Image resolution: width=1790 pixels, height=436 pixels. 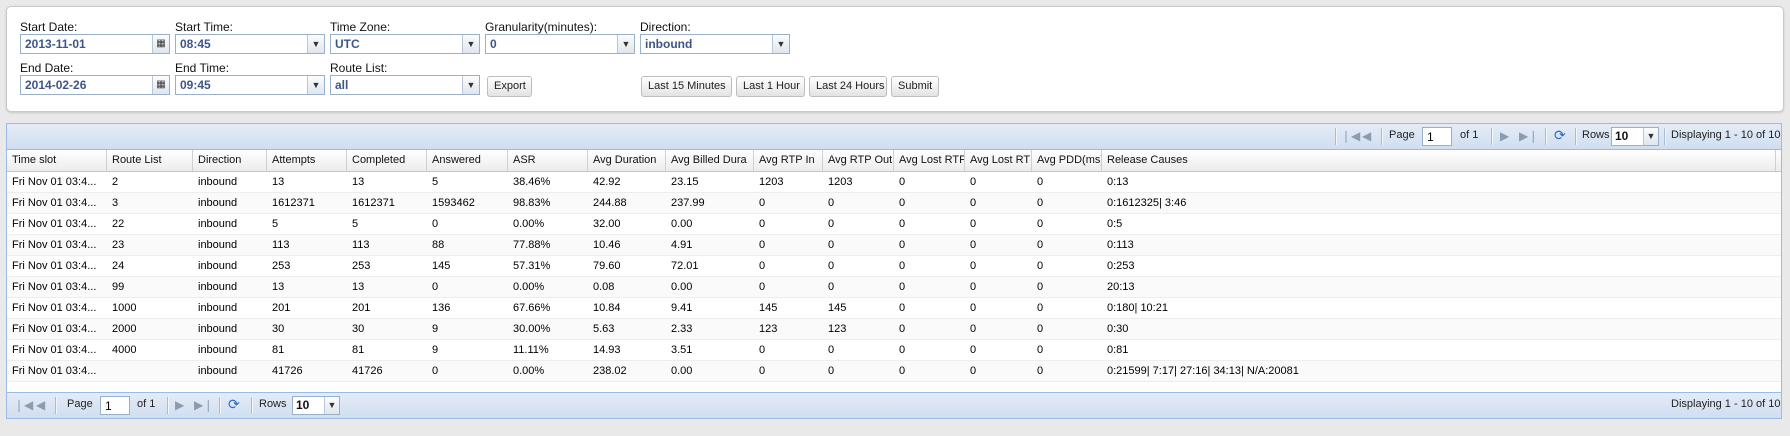 I want to click on export-button: Export, so click(x=509, y=86).